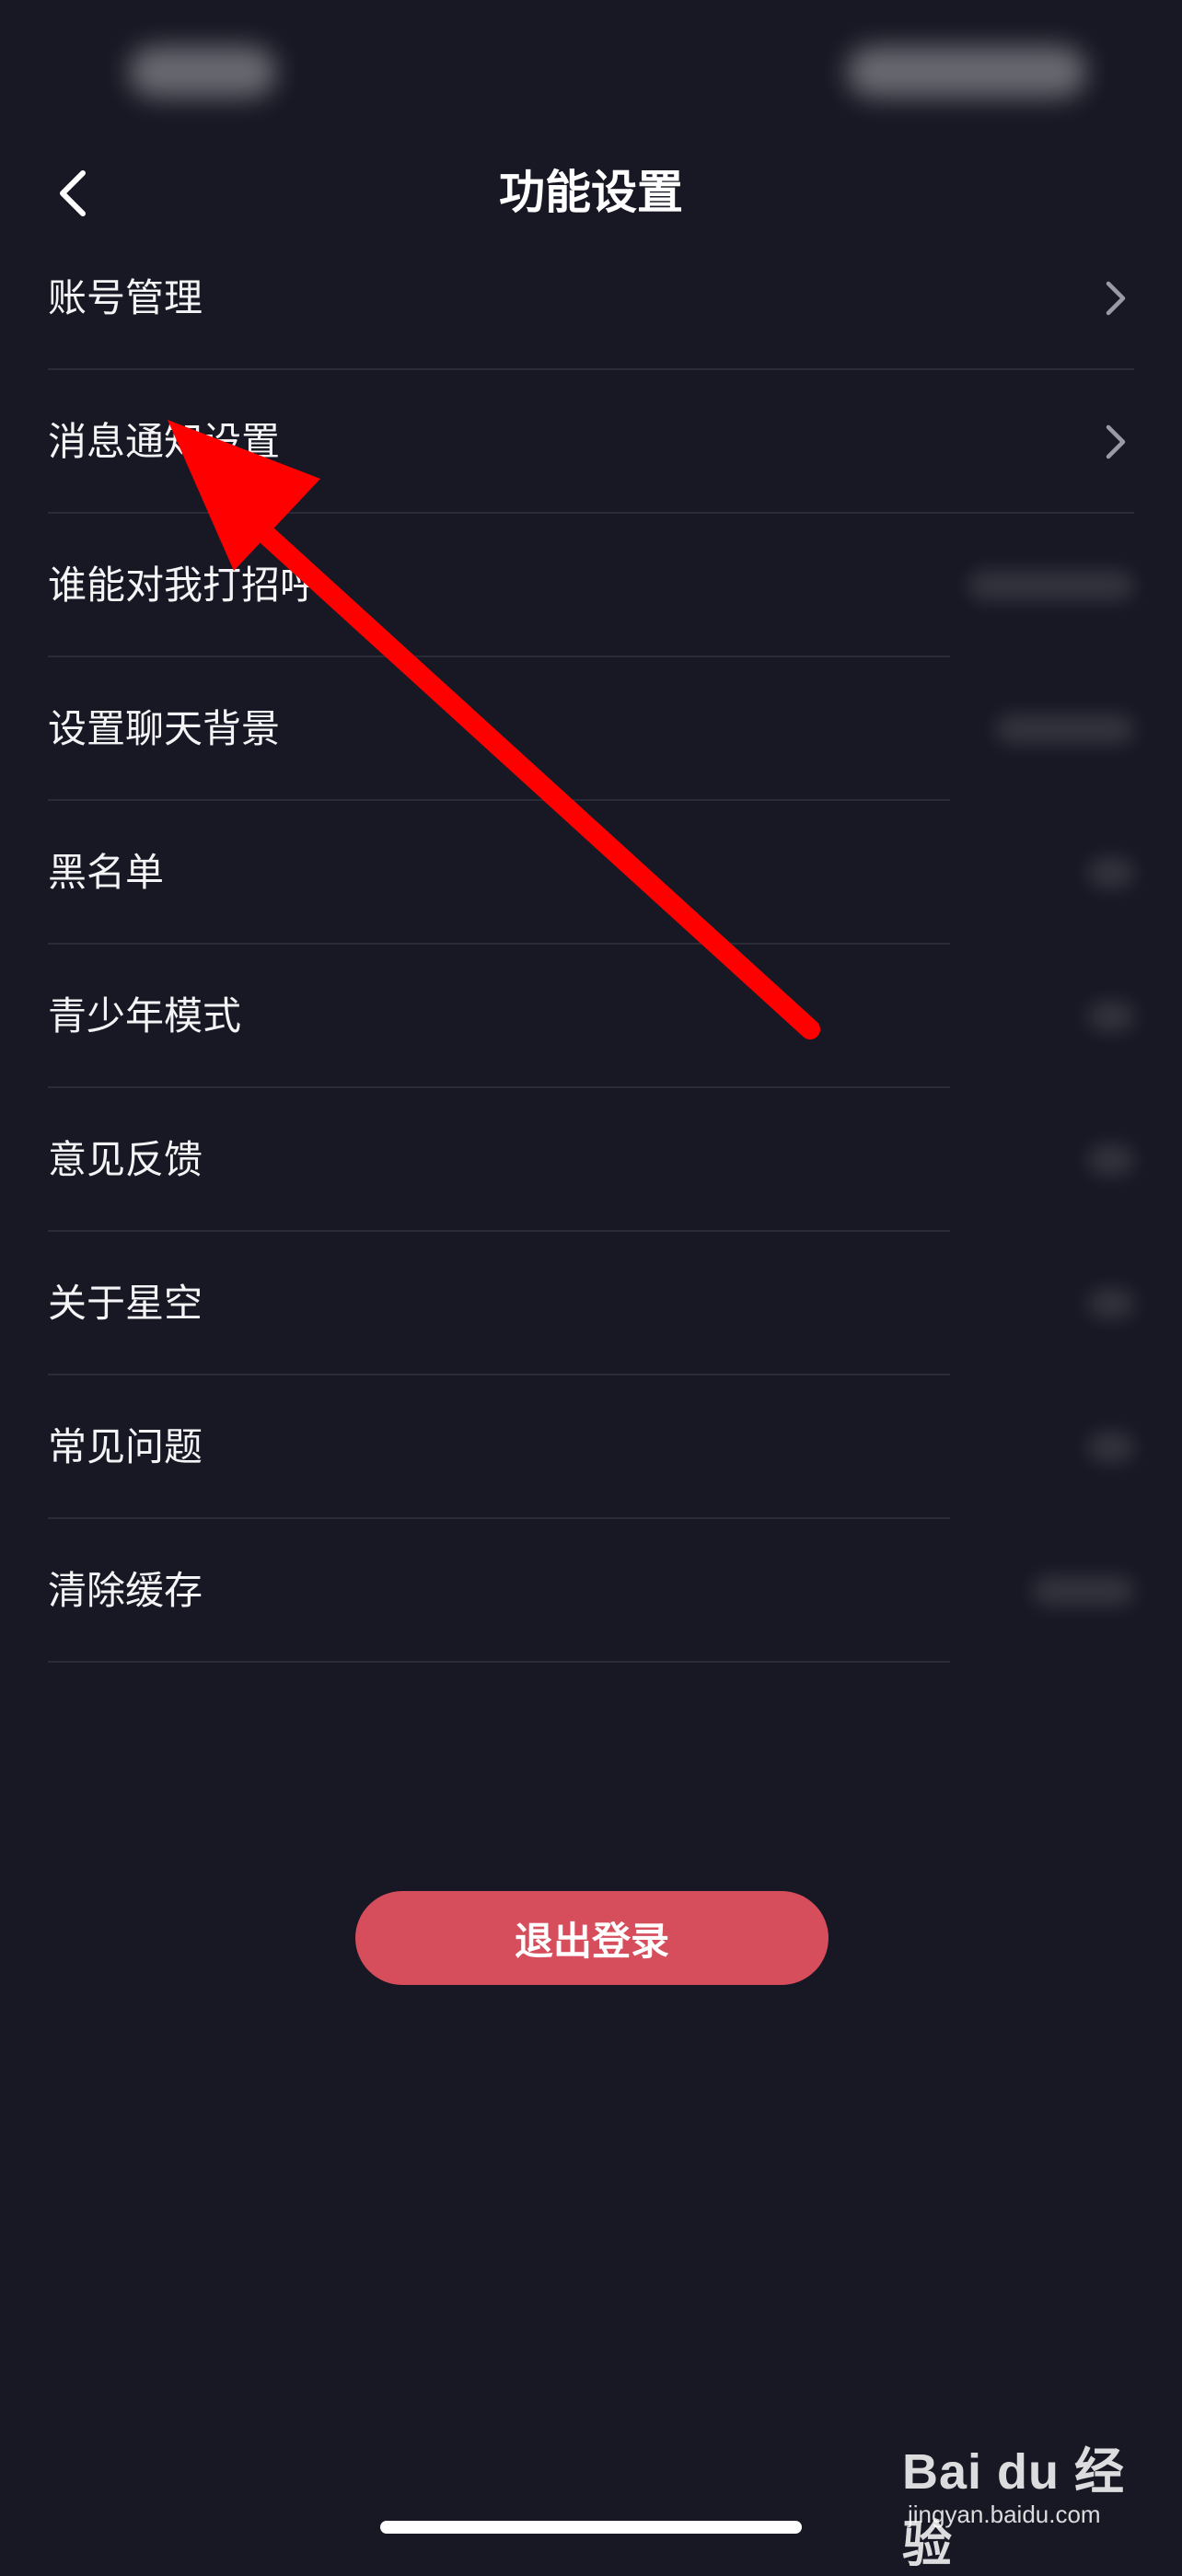 This screenshot has height=2576, width=1182. Describe the element at coordinates (591, 1303) in the screenshot. I see `settings-item-about: 关于星空` at that location.